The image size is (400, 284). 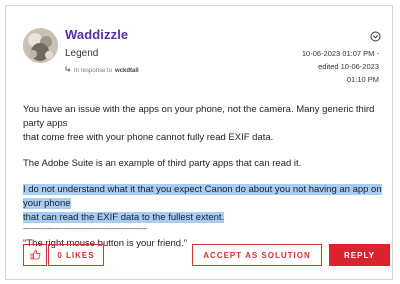 What do you see at coordinates (82, 53) in the screenshot?
I see `author-rank: Legend` at bounding box center [82, 53].